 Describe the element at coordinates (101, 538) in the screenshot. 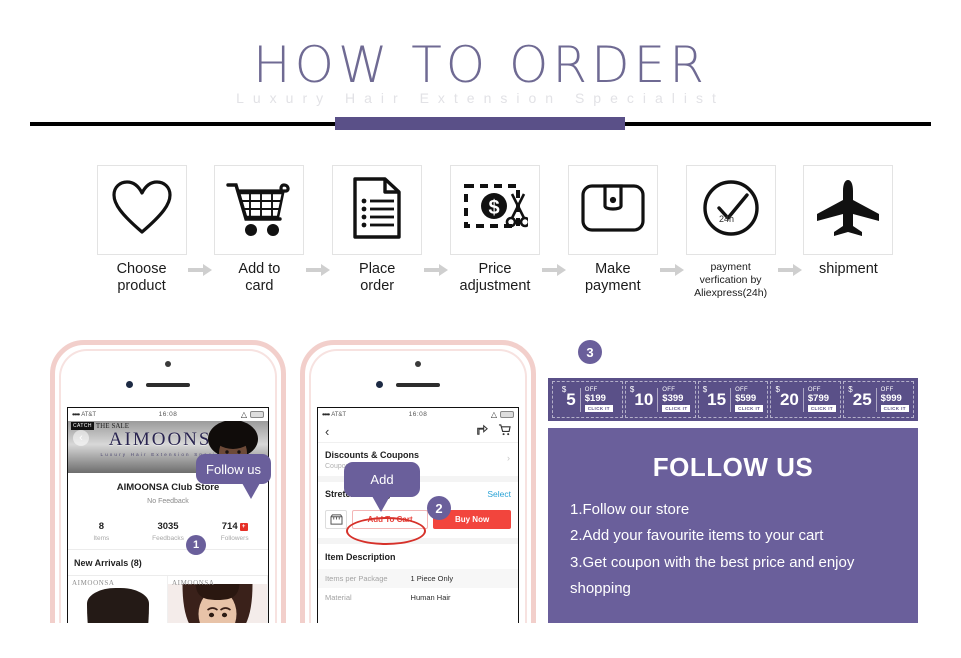

I see `stat-label: Items` at that location.